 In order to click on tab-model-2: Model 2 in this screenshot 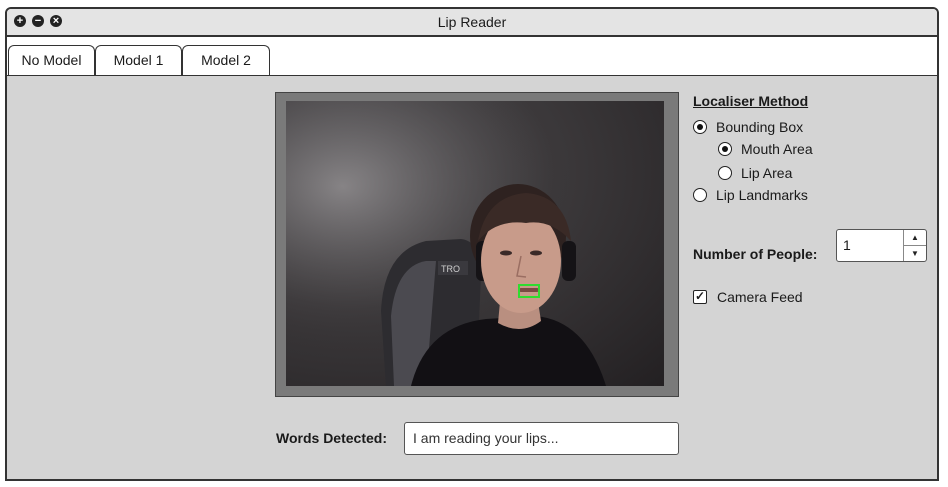, I will do `click(226, 60)`.